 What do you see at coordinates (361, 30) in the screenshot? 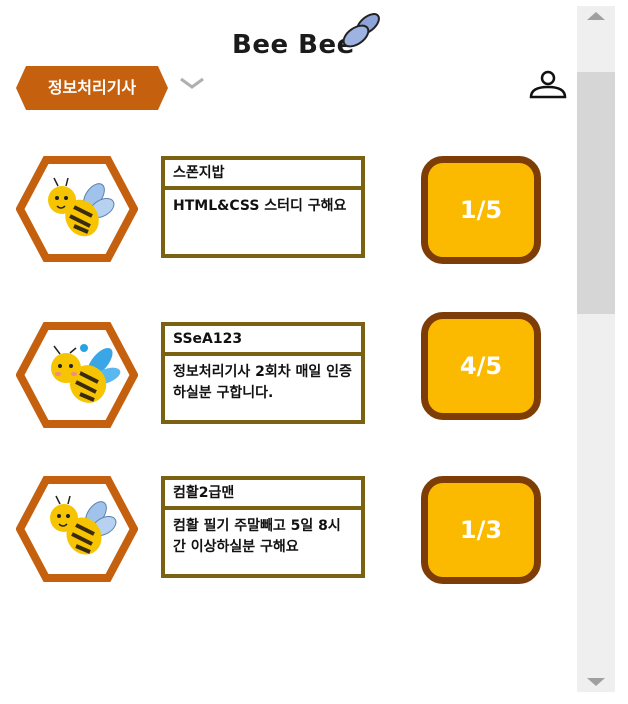
I see `bee-wings-icon` at bounding box center [361, 30].